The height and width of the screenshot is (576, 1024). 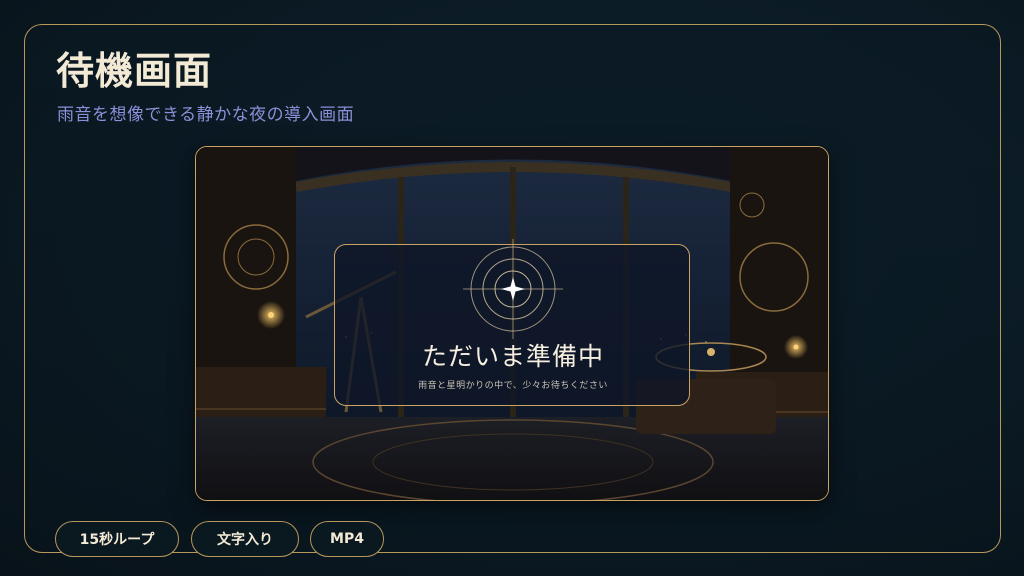 I want to click on tag-loop-duration: 15秒ループ, so click(x=117, y=539).